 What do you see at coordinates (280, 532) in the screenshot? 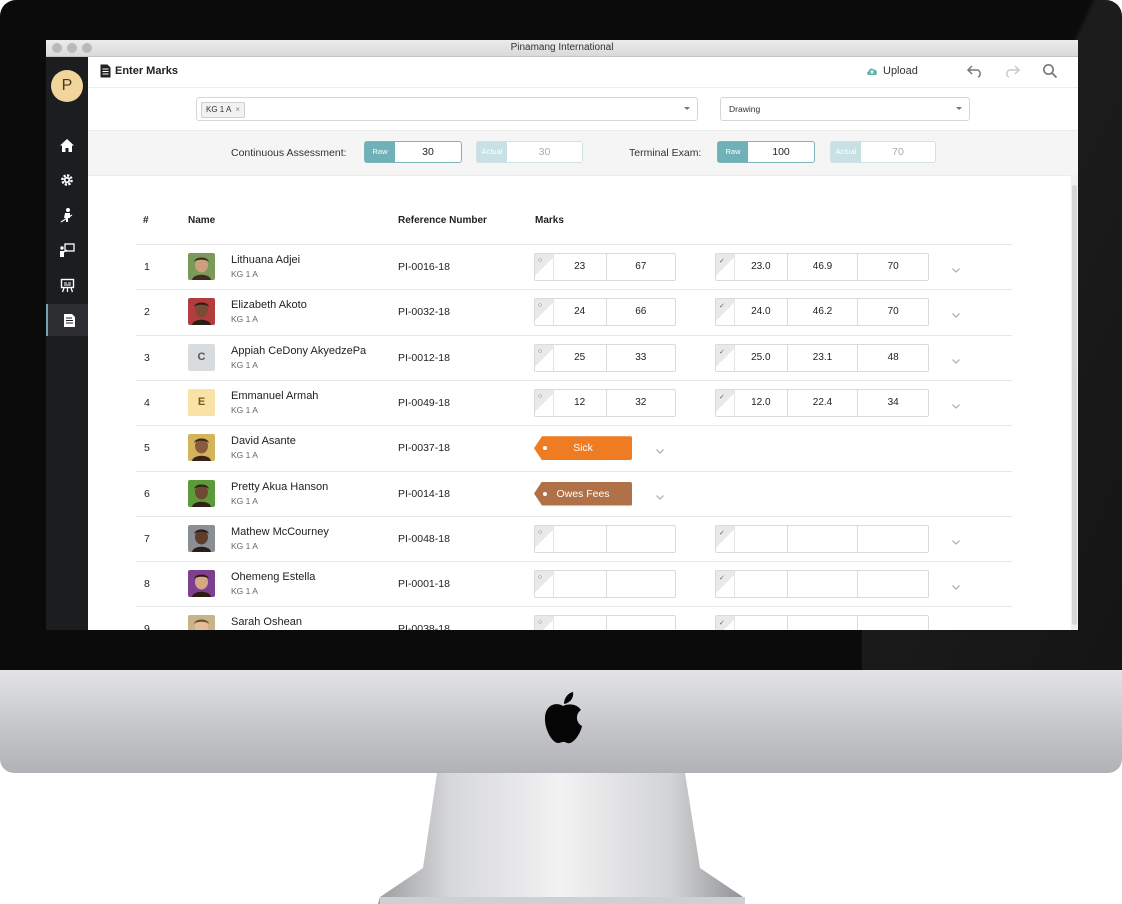
I see `student-name: Mathew McCourney` at bounding box center [280, 532].